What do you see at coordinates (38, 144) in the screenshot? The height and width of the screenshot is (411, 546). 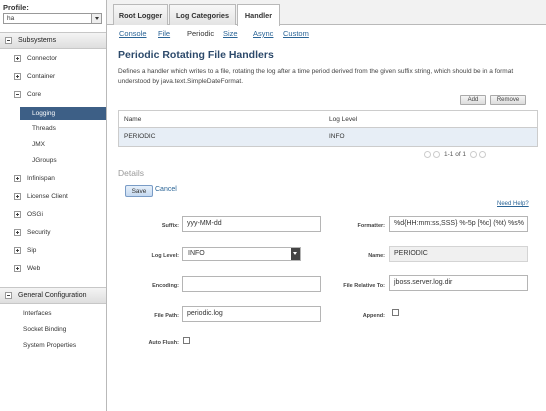 I see `sidebar-item-label: JMX` at bounding box center [38, 144].